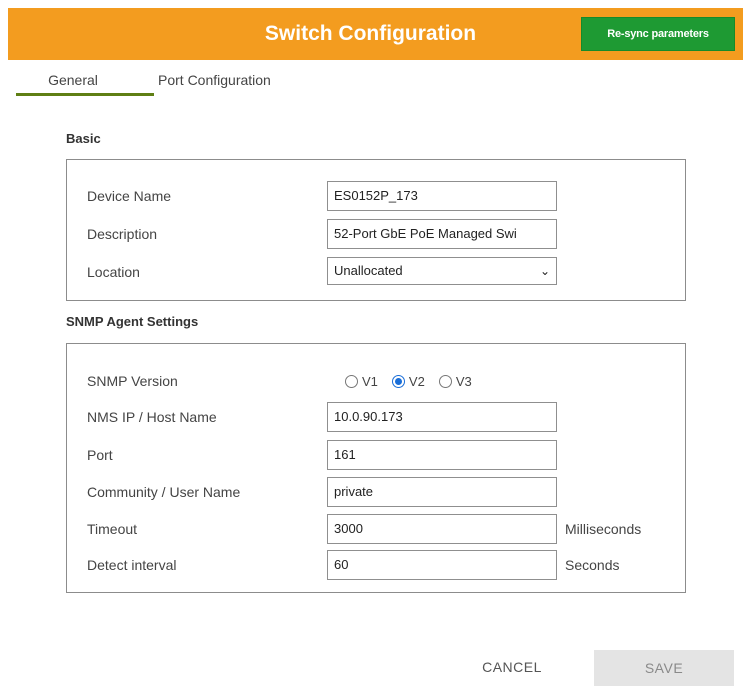 The width and height of the screenshot is (743, 698). What do you see at coordinates (122, 234) in the screenshot?
I see `description-label: Description` at bounding box center [122, 234].